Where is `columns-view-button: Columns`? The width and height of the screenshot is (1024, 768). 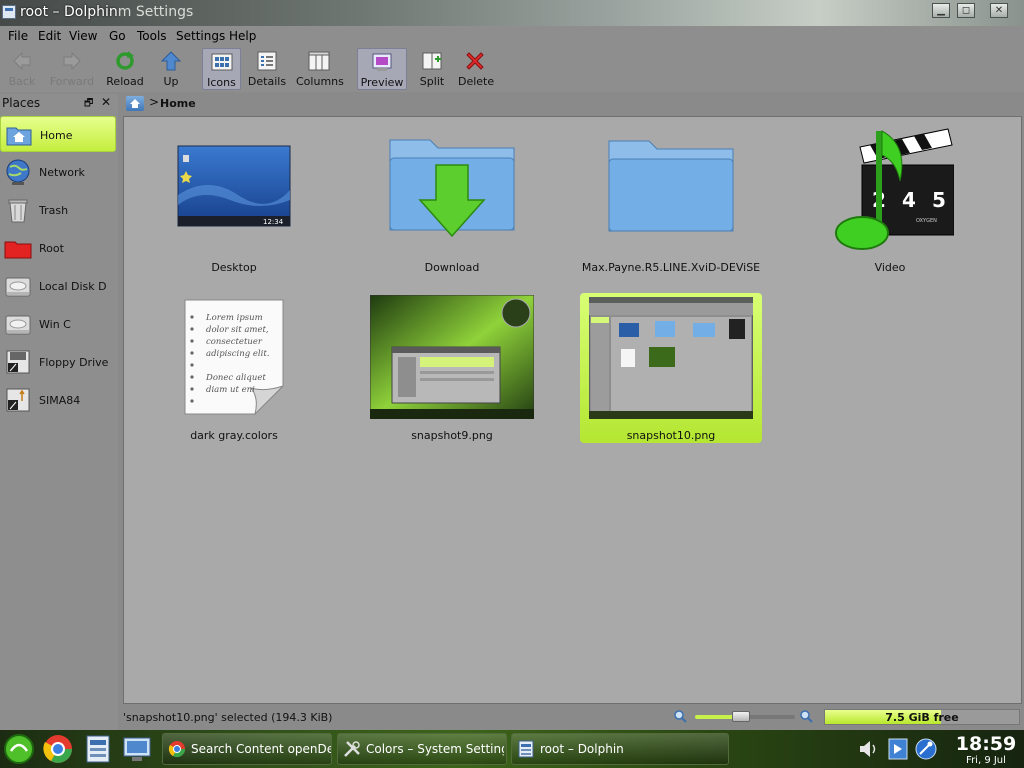 columns-view-button: Columns is located at coordinates (320, 69).